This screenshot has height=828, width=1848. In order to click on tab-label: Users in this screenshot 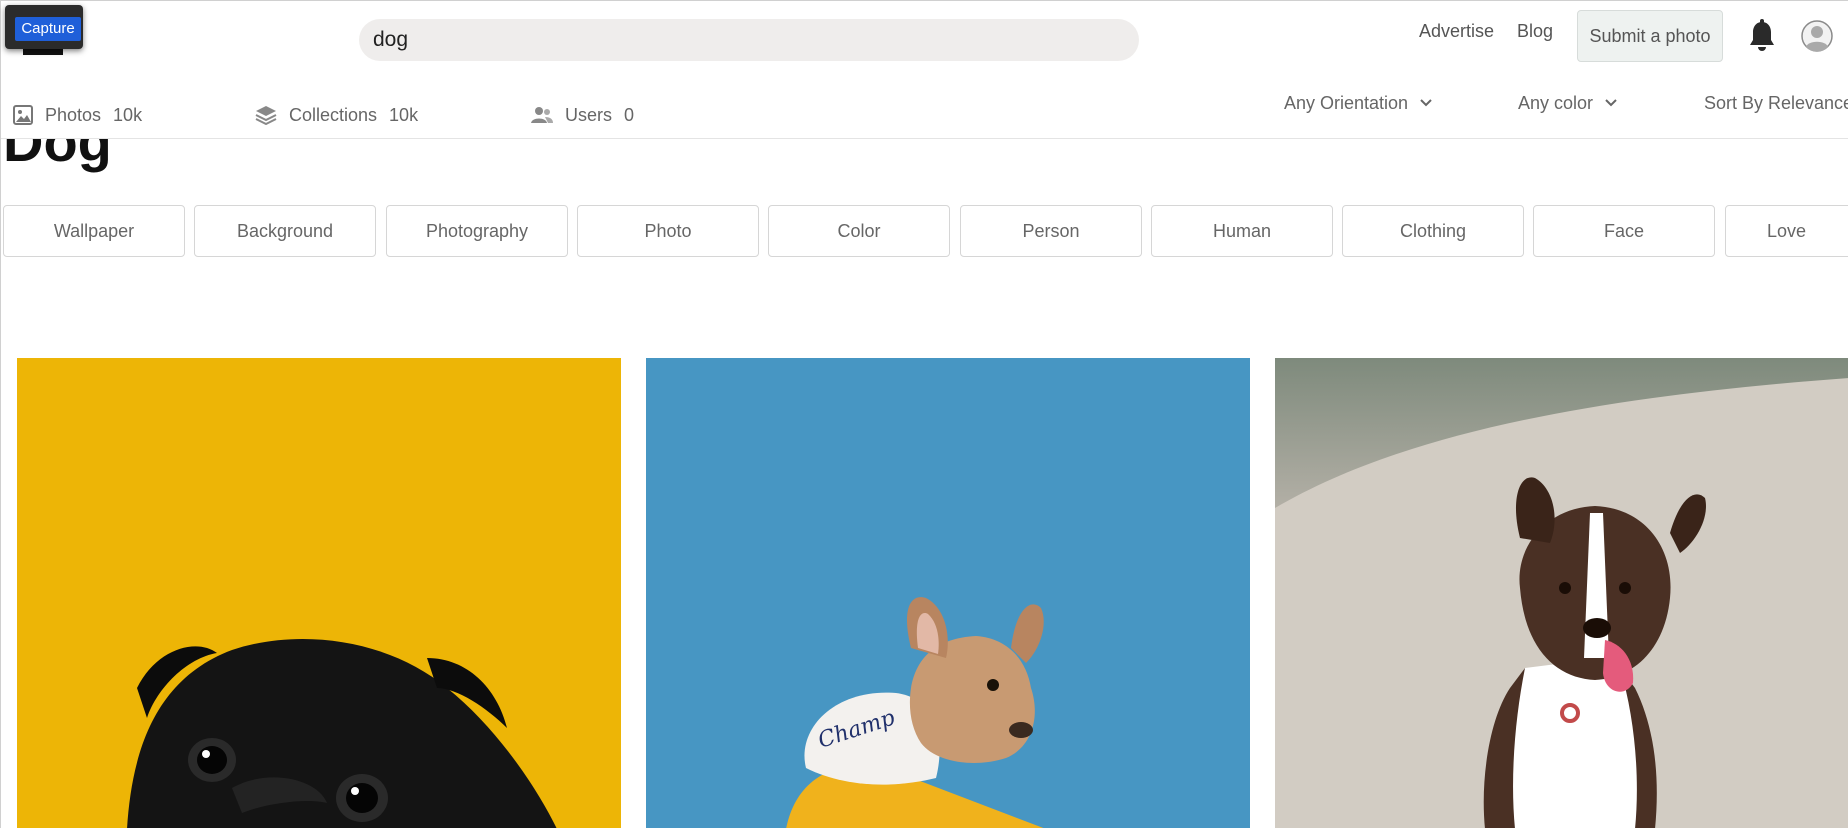, I will do `click(589, 114)`.